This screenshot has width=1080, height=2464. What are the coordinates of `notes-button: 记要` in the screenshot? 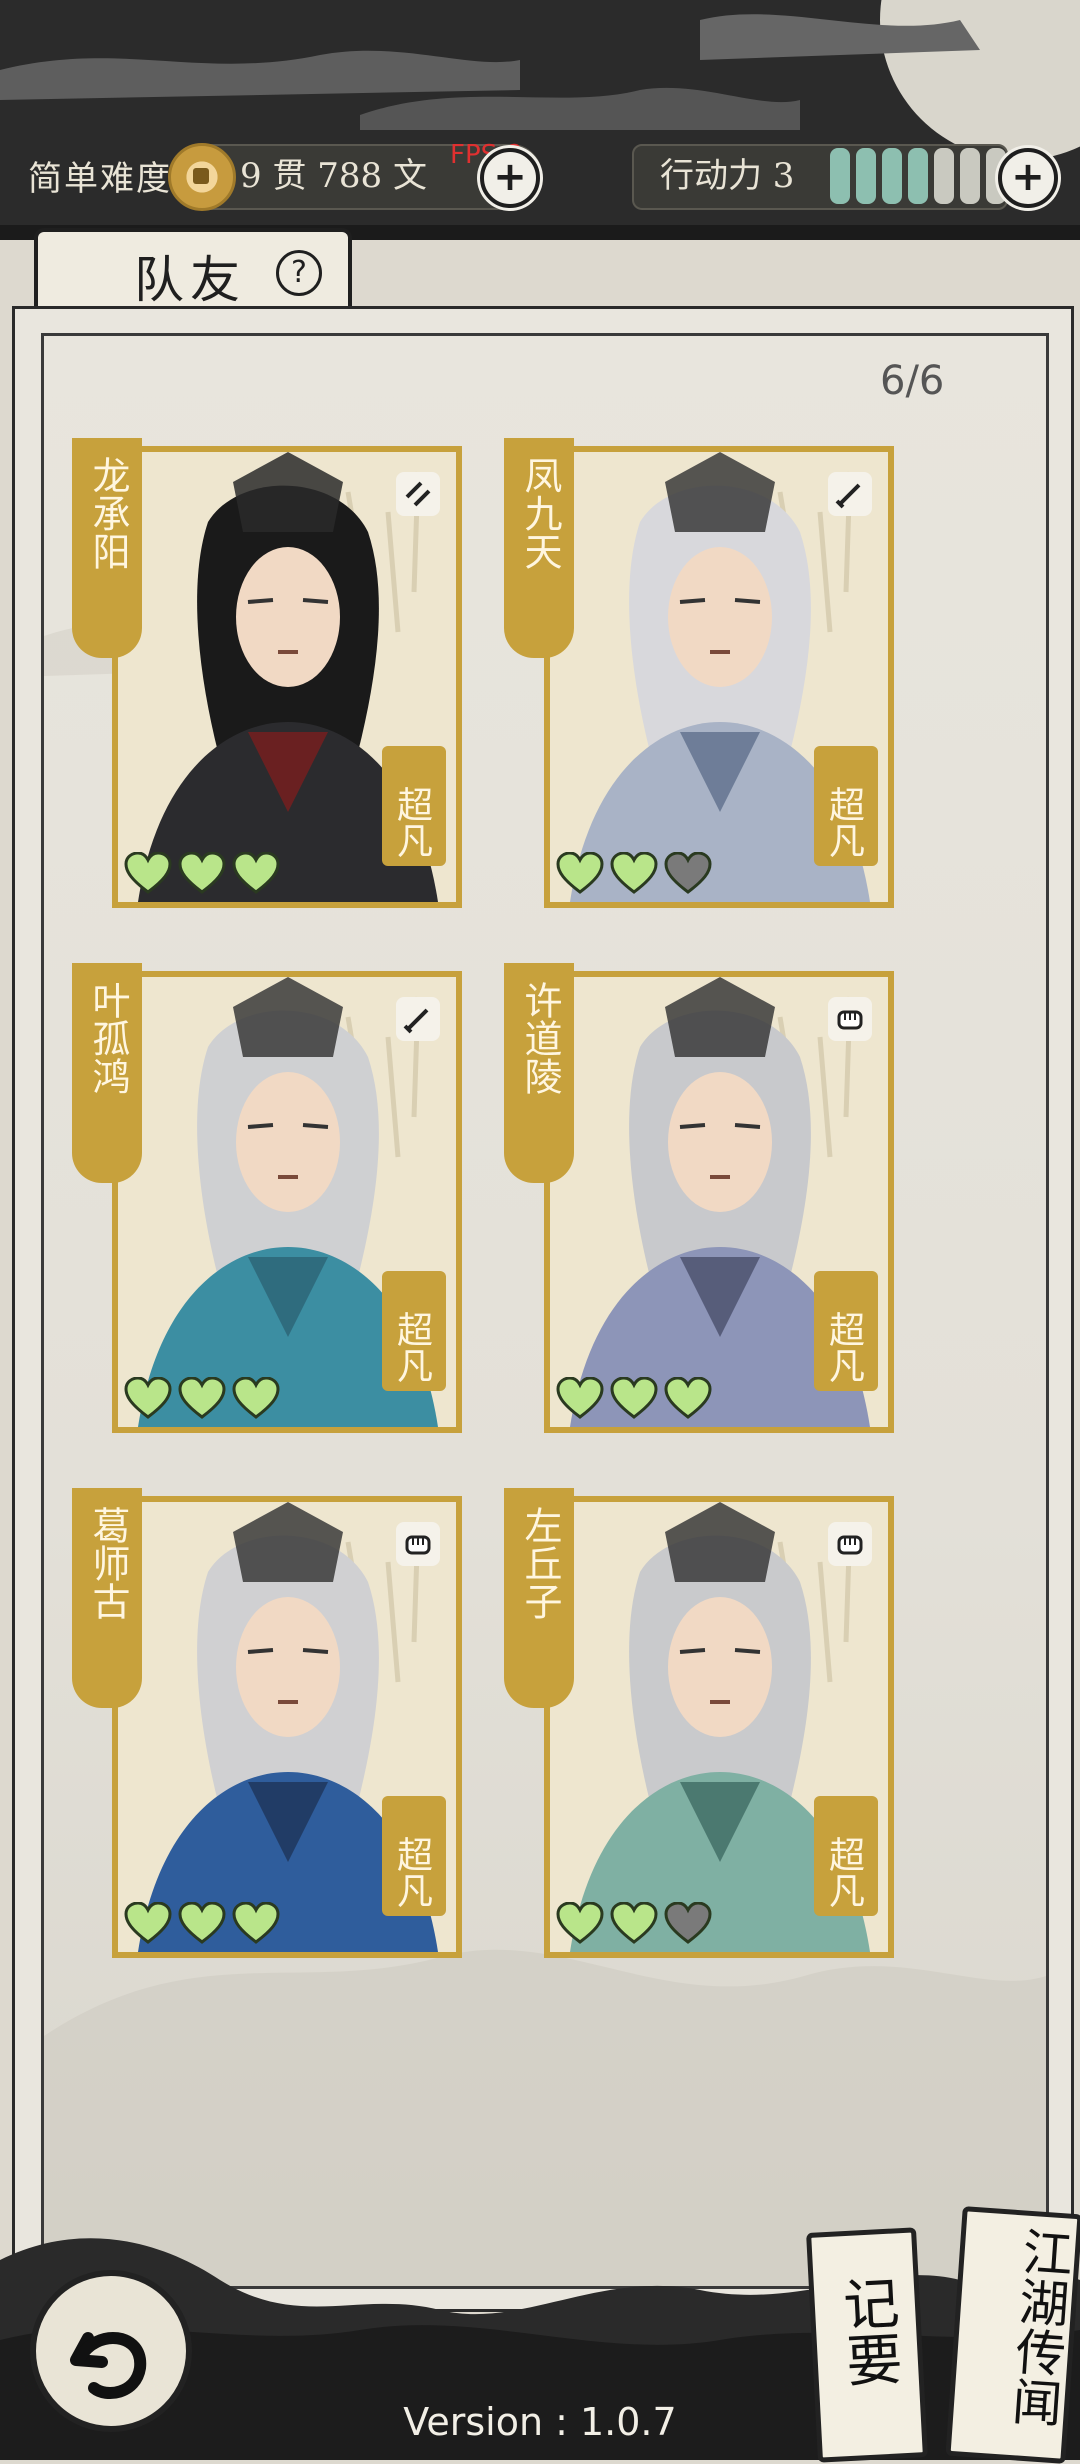 It's located at (867, 2345).